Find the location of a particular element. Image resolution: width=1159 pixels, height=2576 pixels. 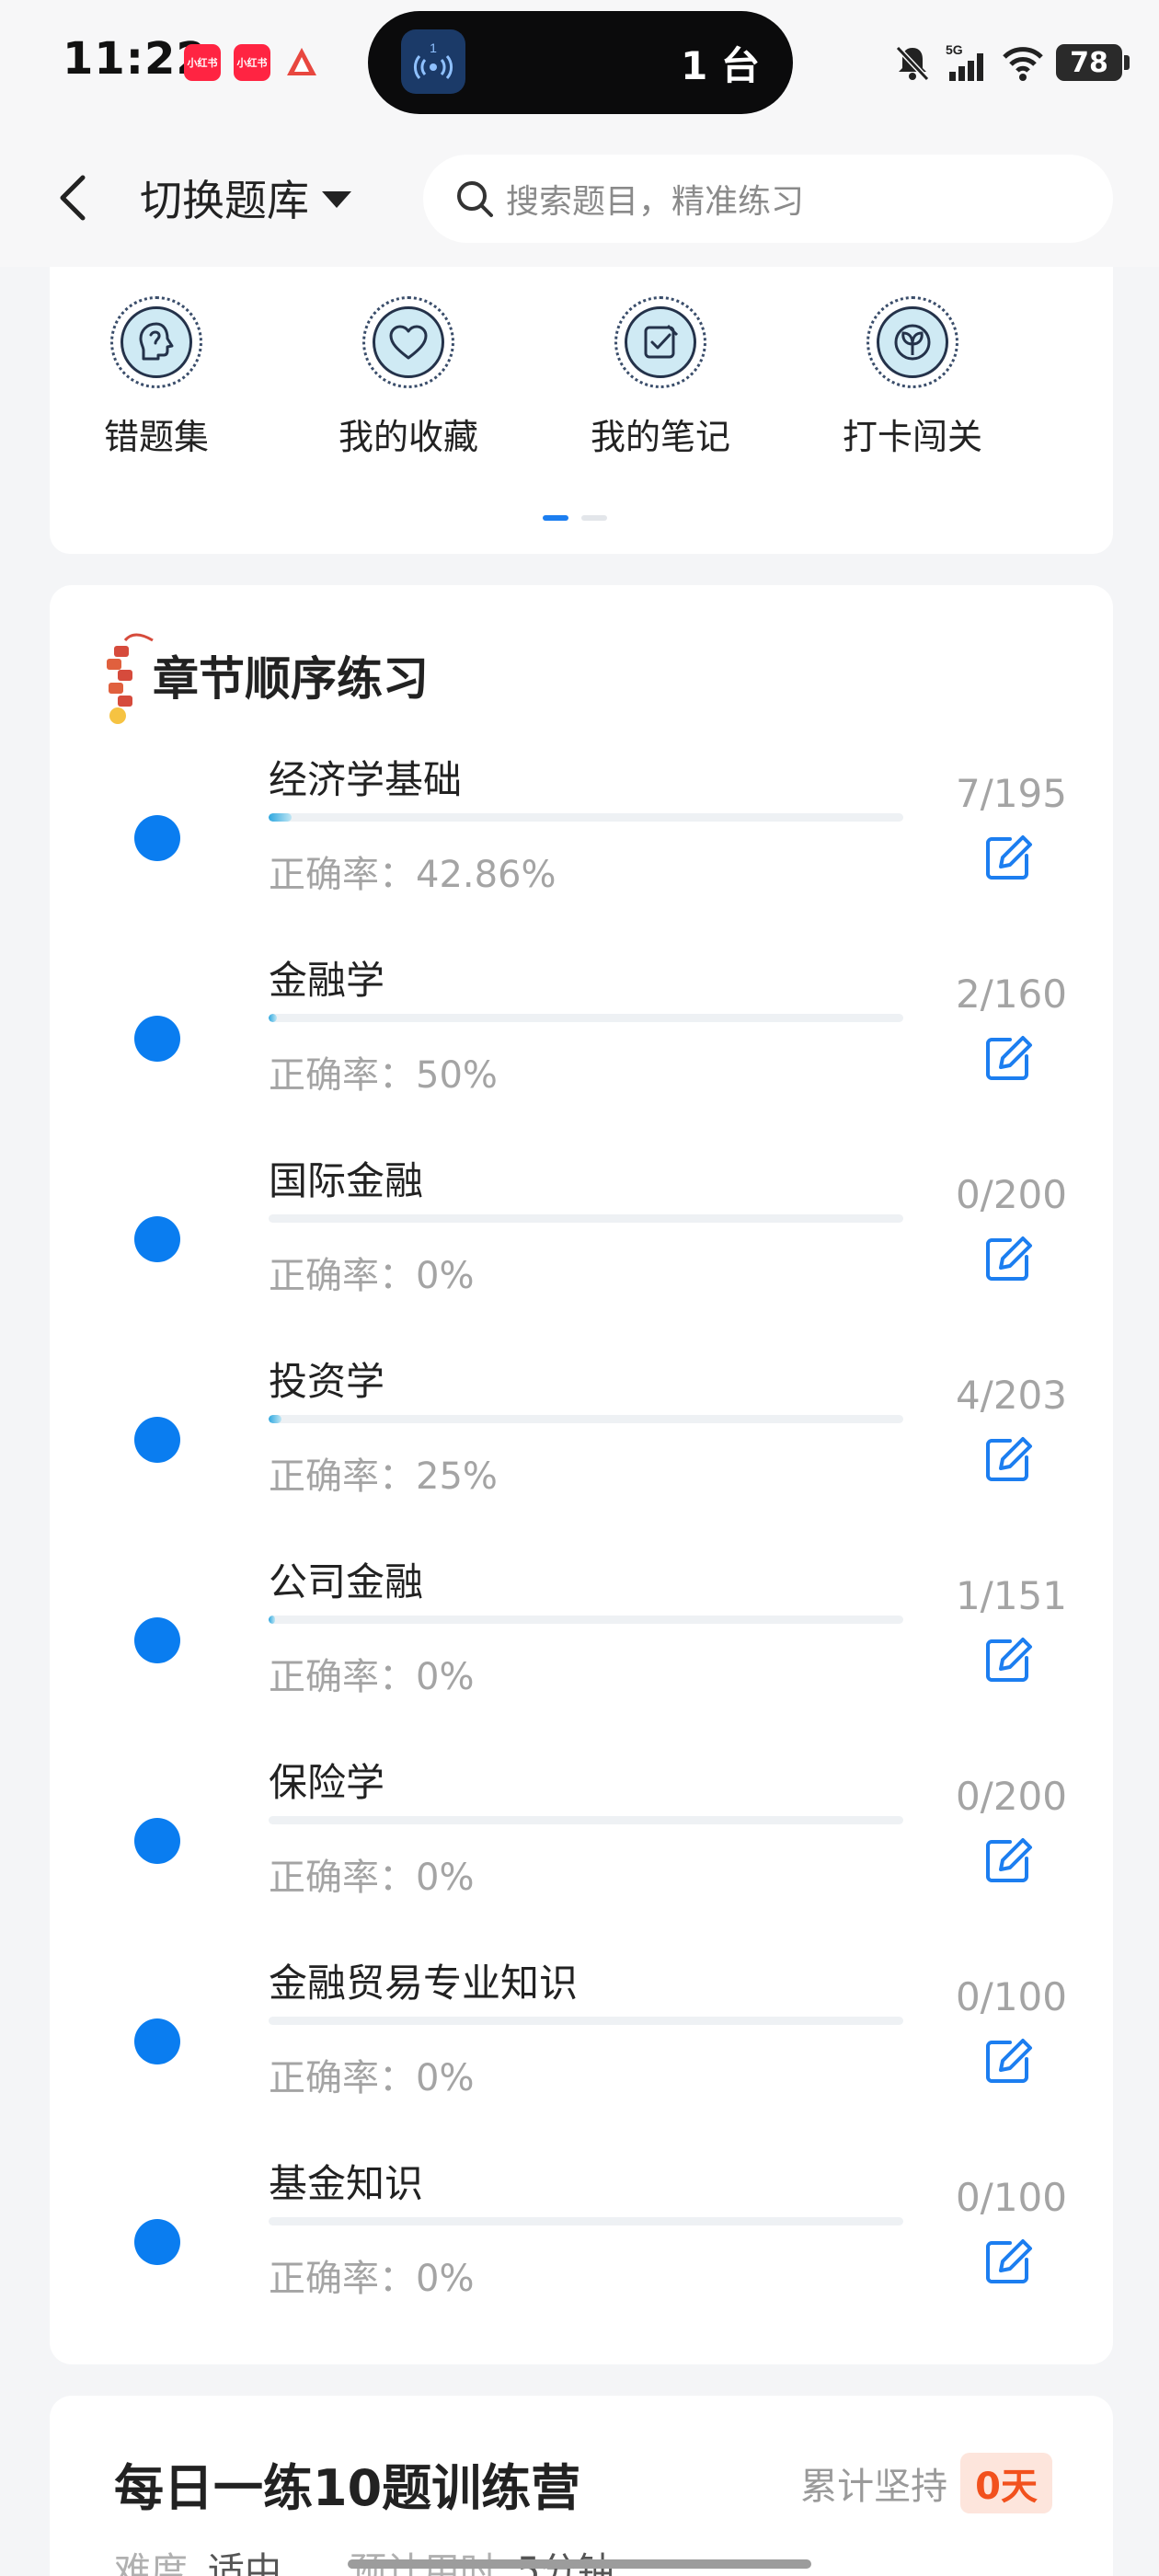

switch-question-bank-button: 切换题库 is located at coordinates (245, 197).